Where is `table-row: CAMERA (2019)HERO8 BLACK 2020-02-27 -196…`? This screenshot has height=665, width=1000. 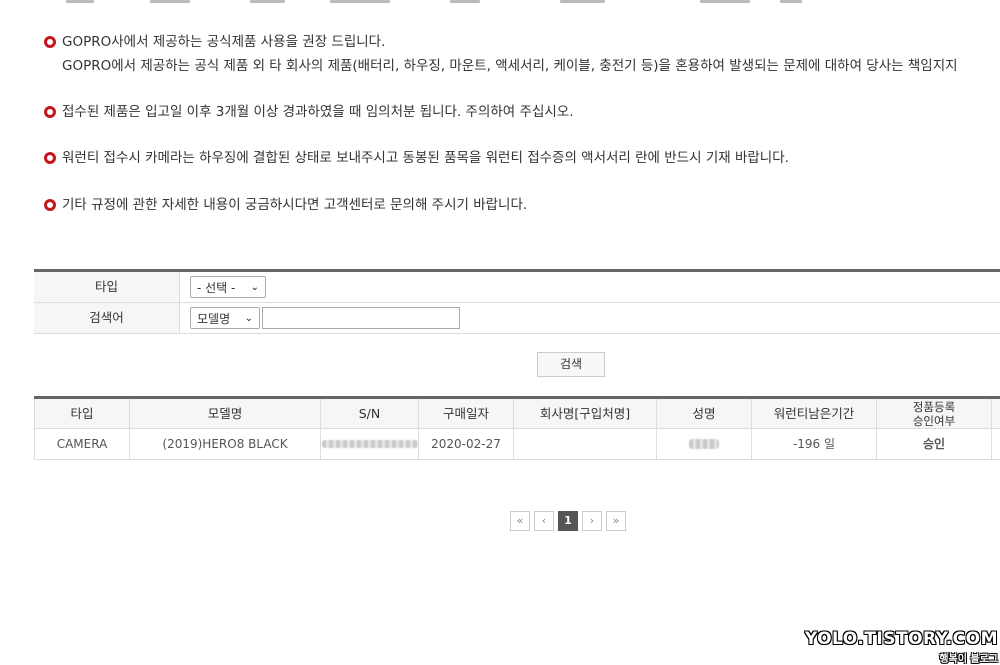 table-row: CAMERA (2019)HERO8 BLACK 2020-02-27 -196… is located at coordinates (517, 444).